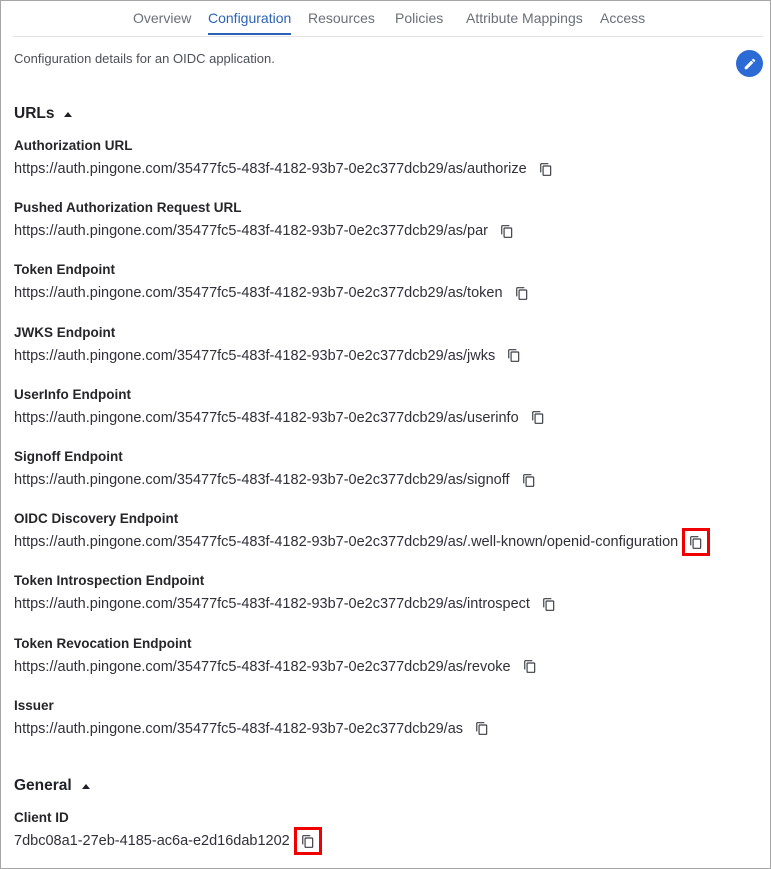 The height and width of the screenshot is (869, 771). What do you see at coordinates (250, 22) in the screenshot?
I see `tab-configuration: Configuration` at bounding box center [250, 22].